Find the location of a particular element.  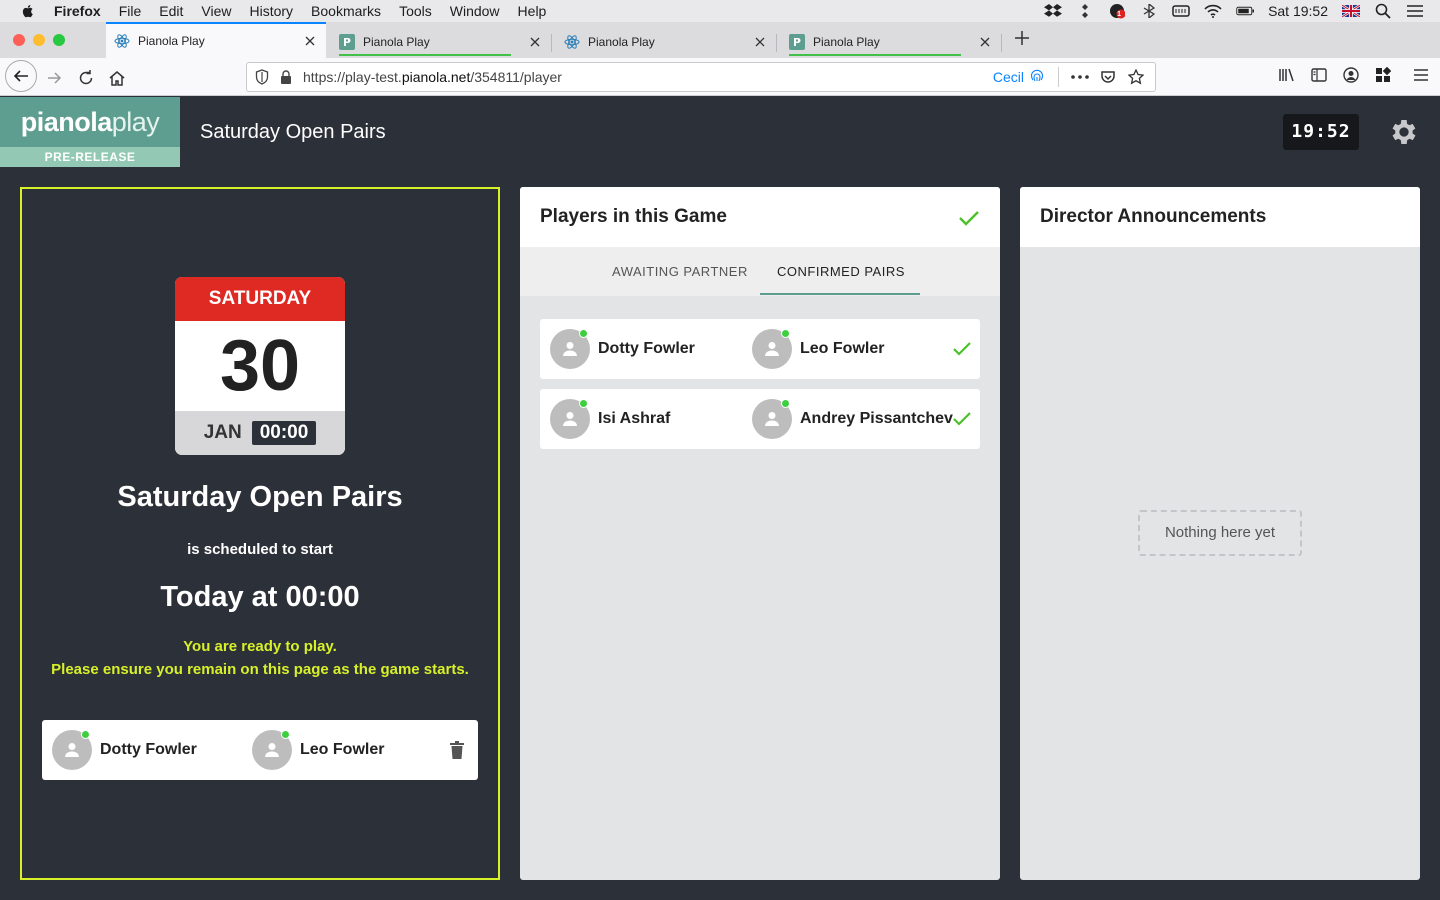

extensions-icon is located at coordinates (1383, 75).